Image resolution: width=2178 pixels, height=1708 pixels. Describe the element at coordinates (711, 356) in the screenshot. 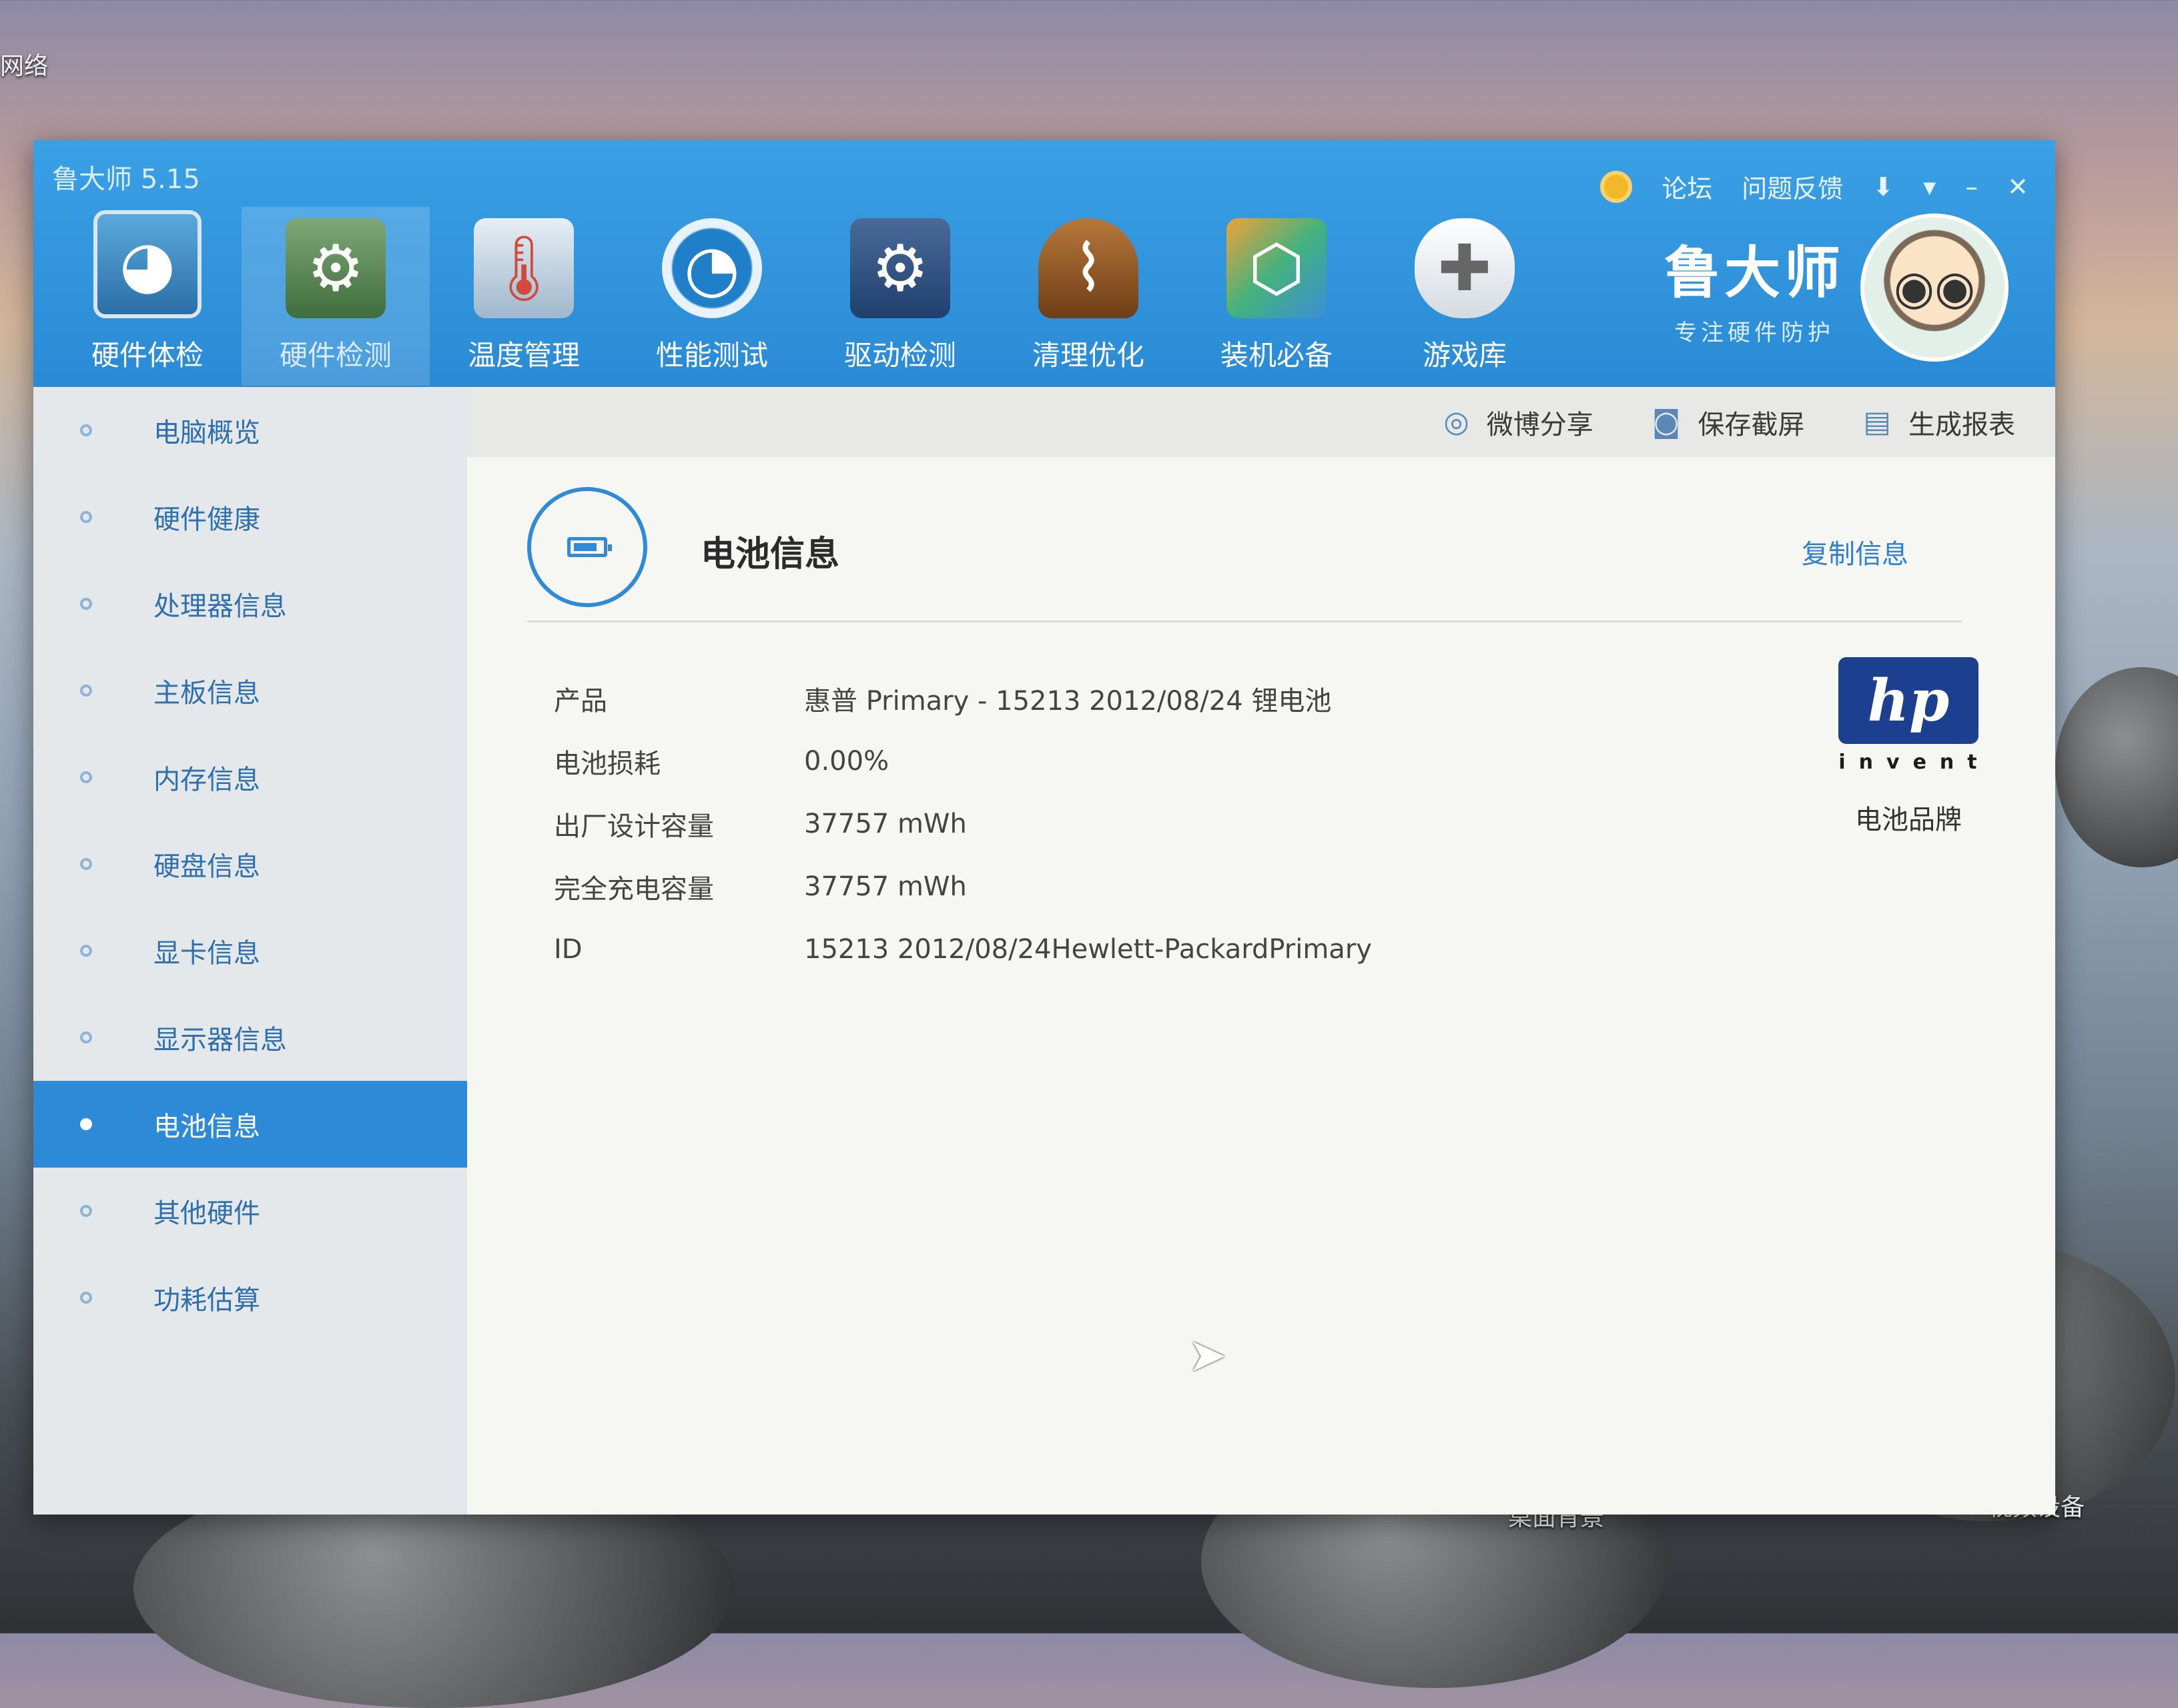

I see `tab-label: 性能测试` at that location.